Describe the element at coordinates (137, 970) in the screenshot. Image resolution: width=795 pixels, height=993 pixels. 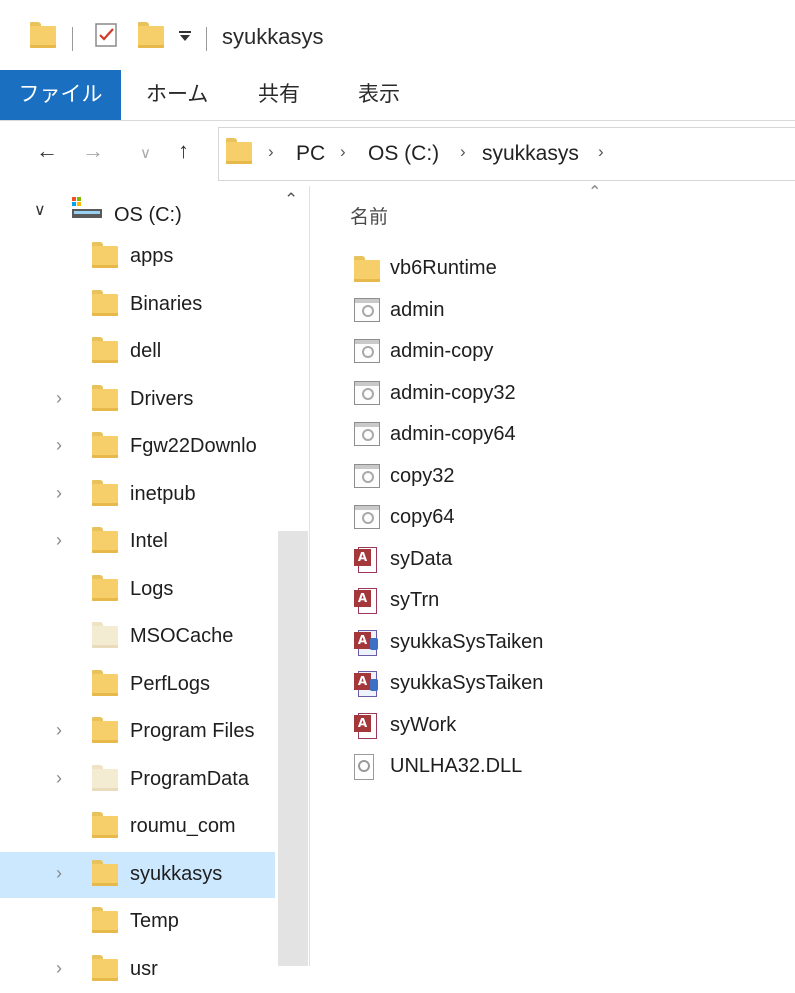
I see `tree-item-folder: › usr` at that location.